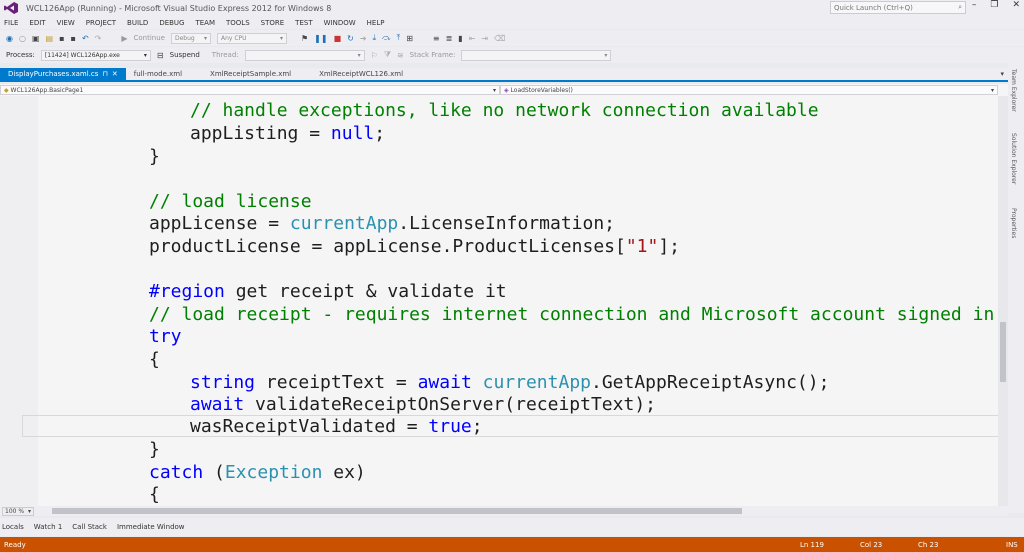 The height and width of the screenshot is (552, 1024). I want to click on code-line: try, so click(165, 336).